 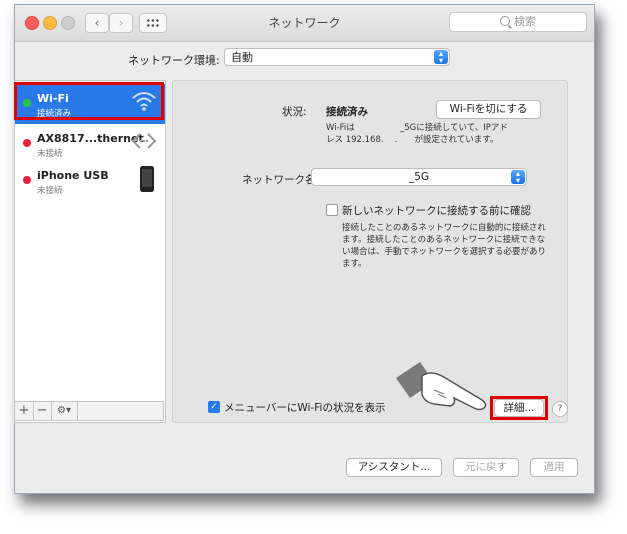 What do you see at coordinates (147, 179) in the screenshot?
I see `iphone-icon` at bounding box center [147, 179].